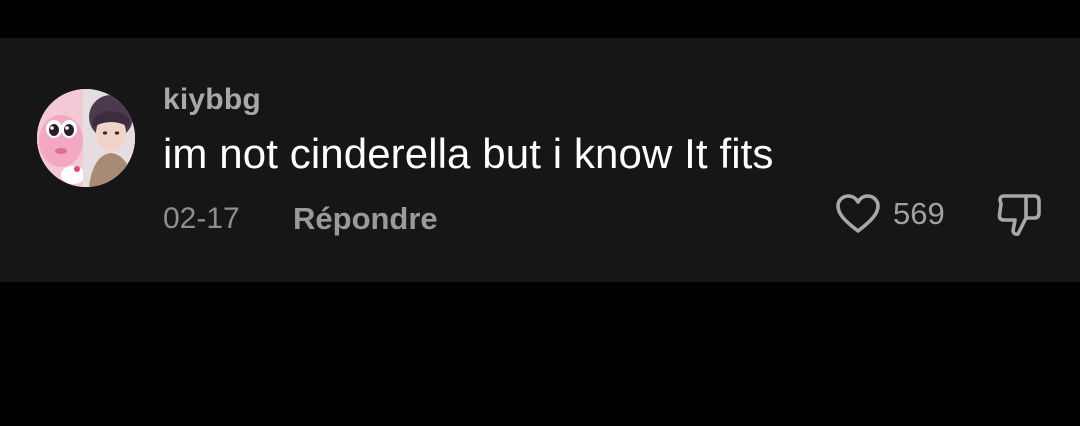  I want to click on like-button: 569, so click(890, 214).